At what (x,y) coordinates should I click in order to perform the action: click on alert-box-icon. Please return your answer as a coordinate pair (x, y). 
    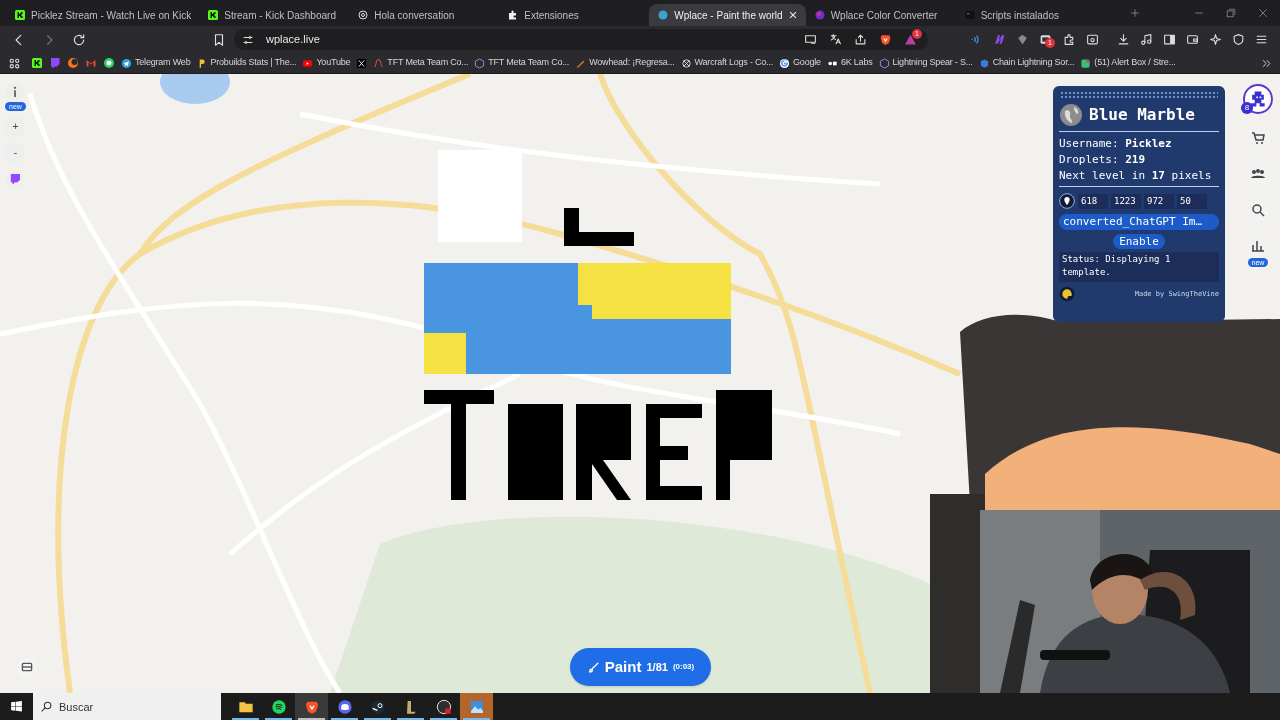
    Looking at the image, I should click on (1086, 63).